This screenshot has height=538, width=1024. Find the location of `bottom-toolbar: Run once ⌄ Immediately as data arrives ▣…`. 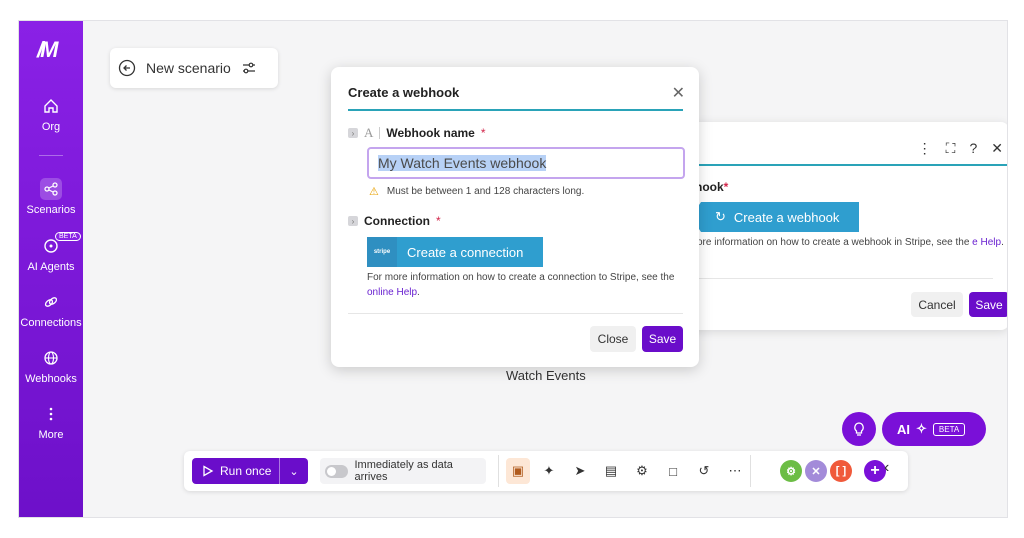

bottom-toolbar: Run once ⌄ Immediately as data arrives ▣… is located at coordinates (546, 471).